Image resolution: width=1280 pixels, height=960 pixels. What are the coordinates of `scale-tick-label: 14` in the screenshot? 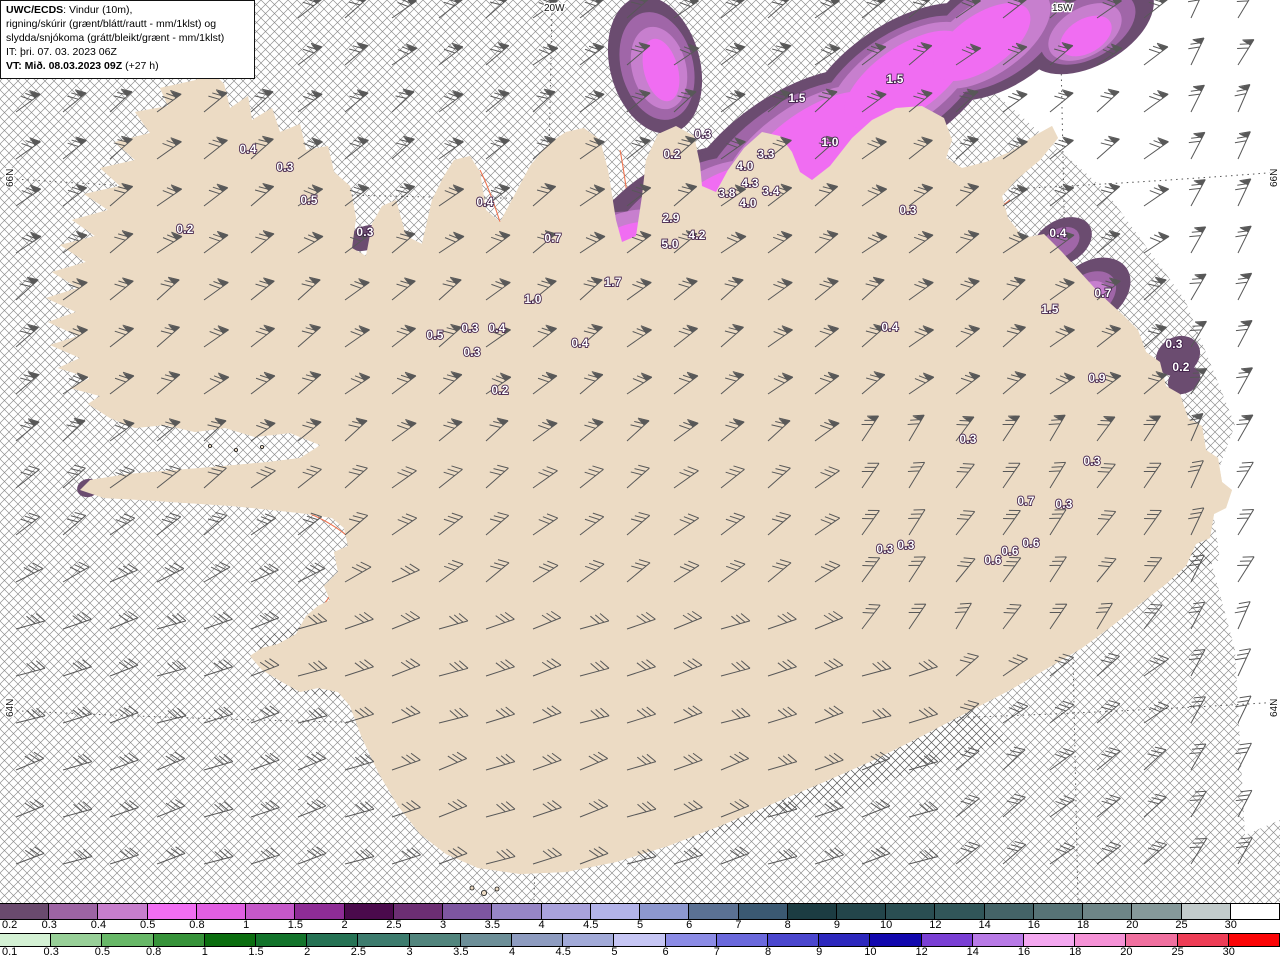 It's located at (972, 952).